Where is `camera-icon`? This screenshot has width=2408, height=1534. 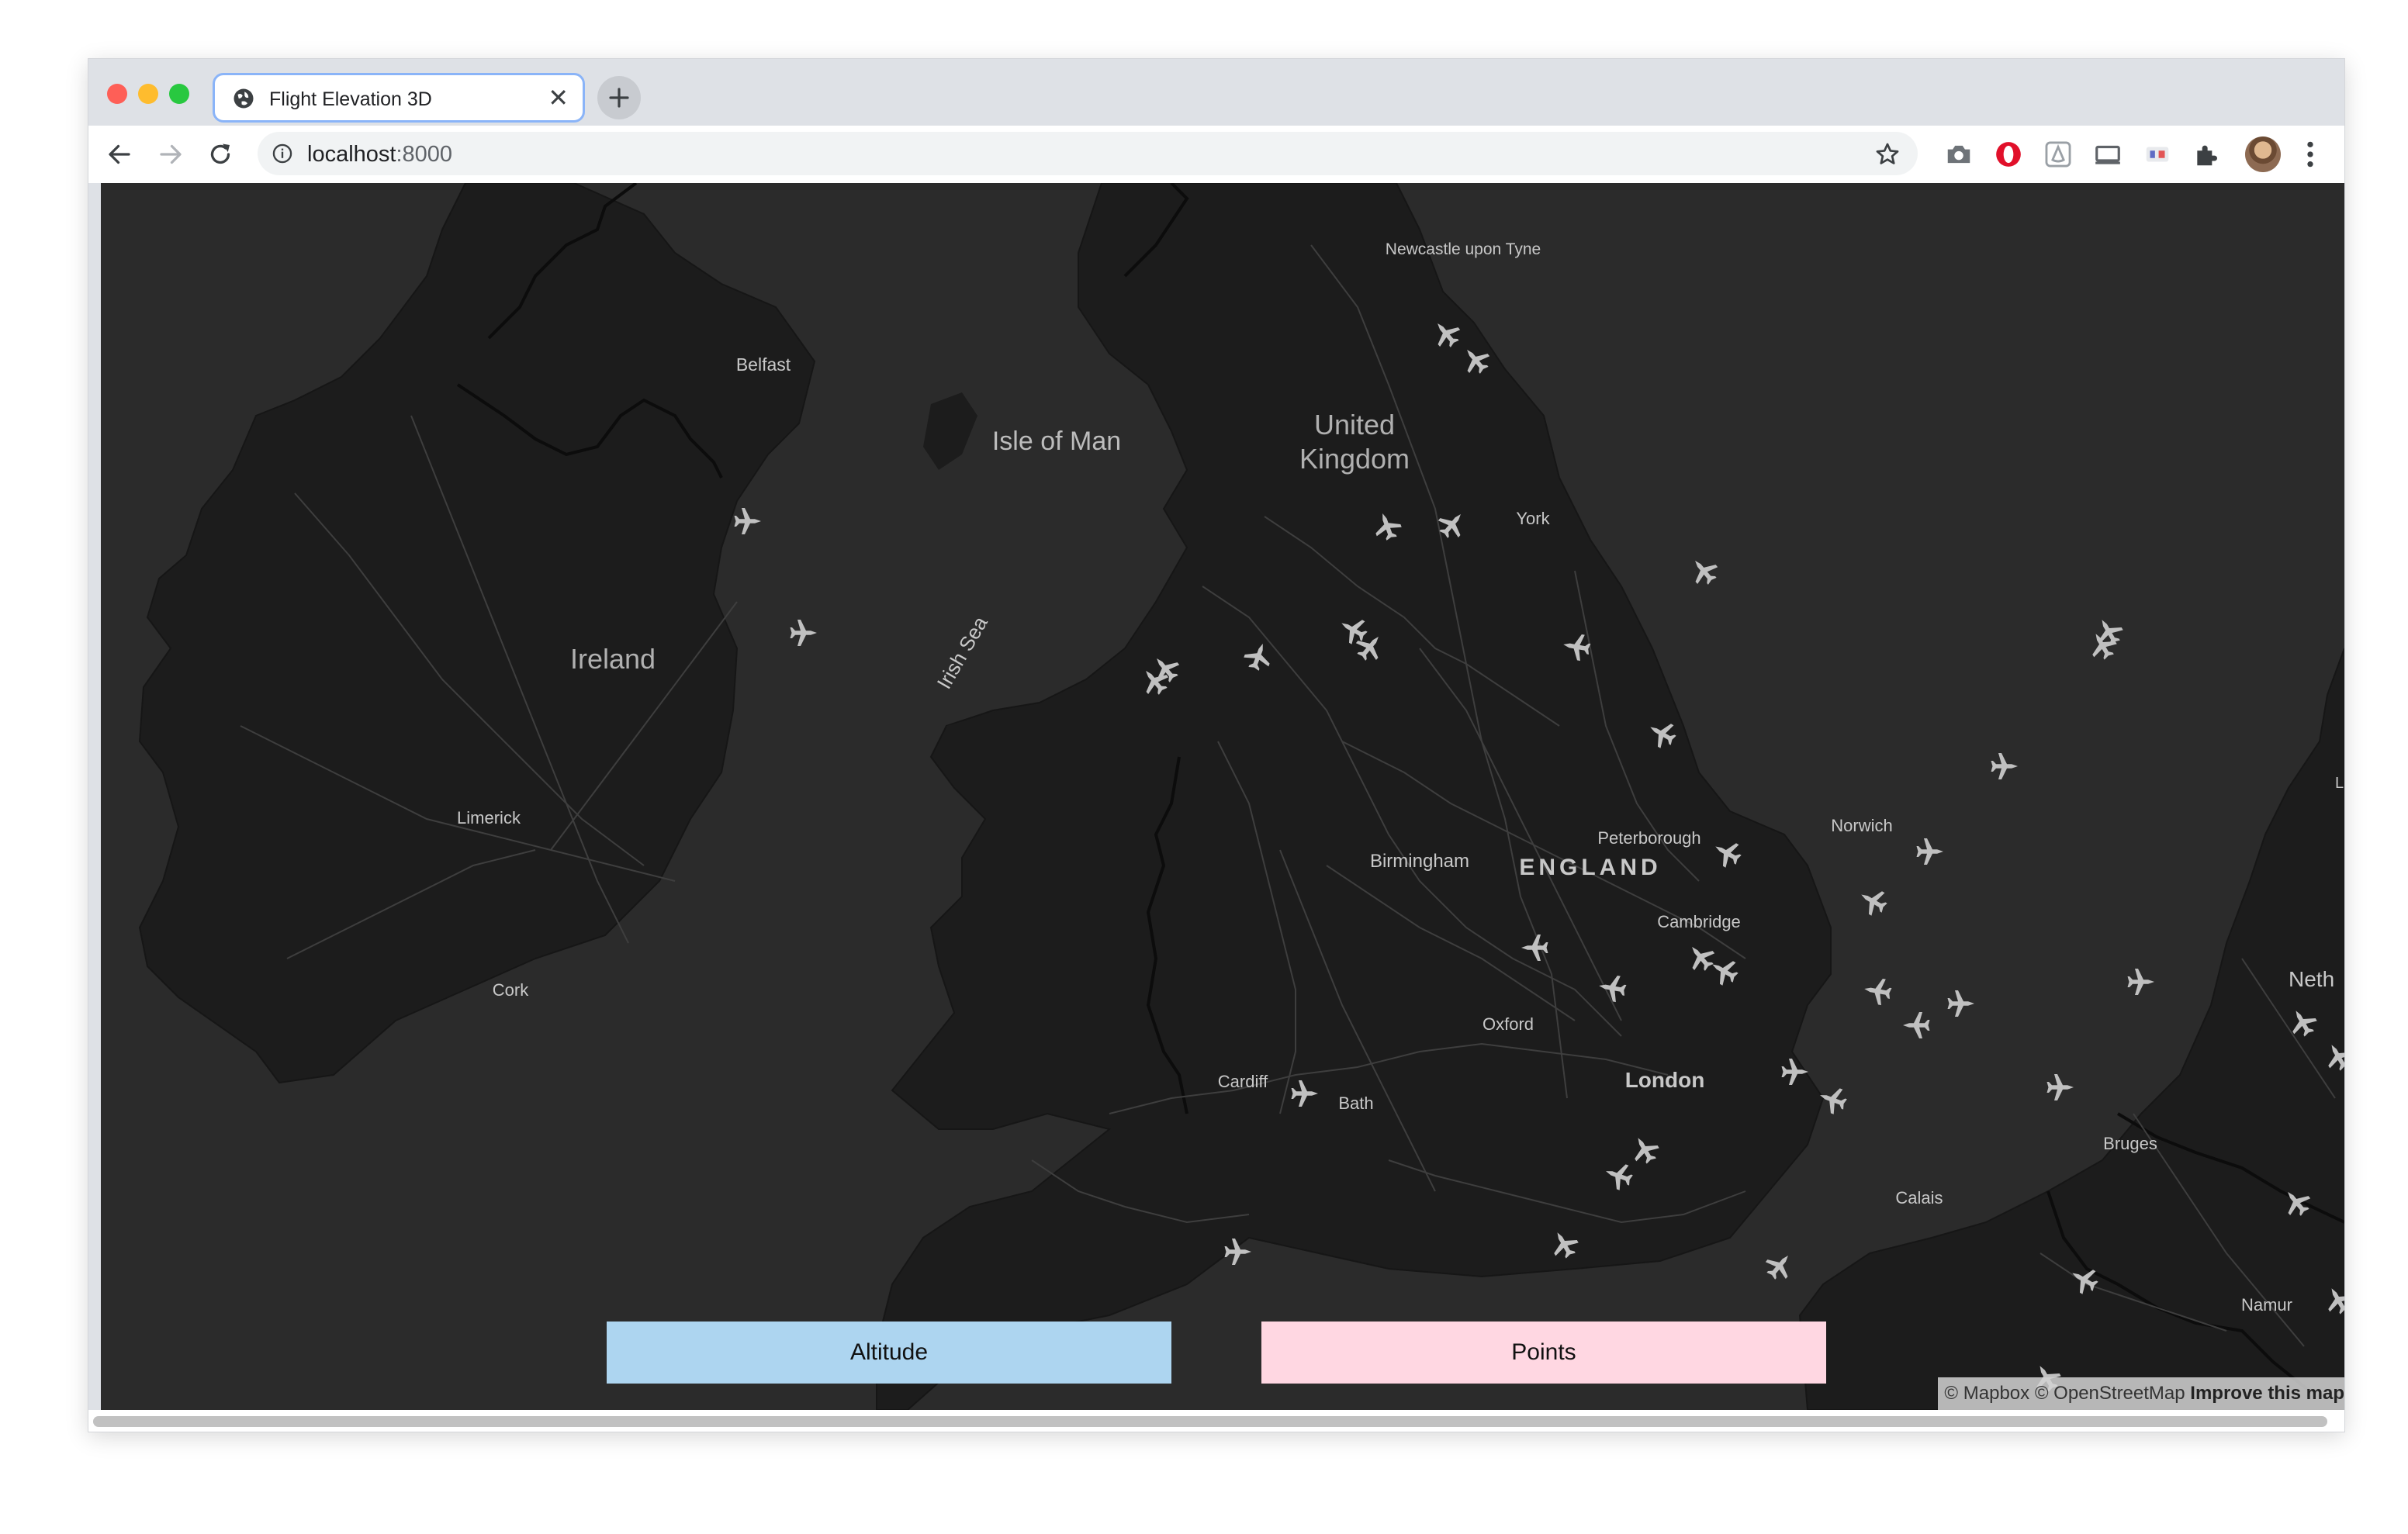 camera-icon is located at coordinates (1959, 154).